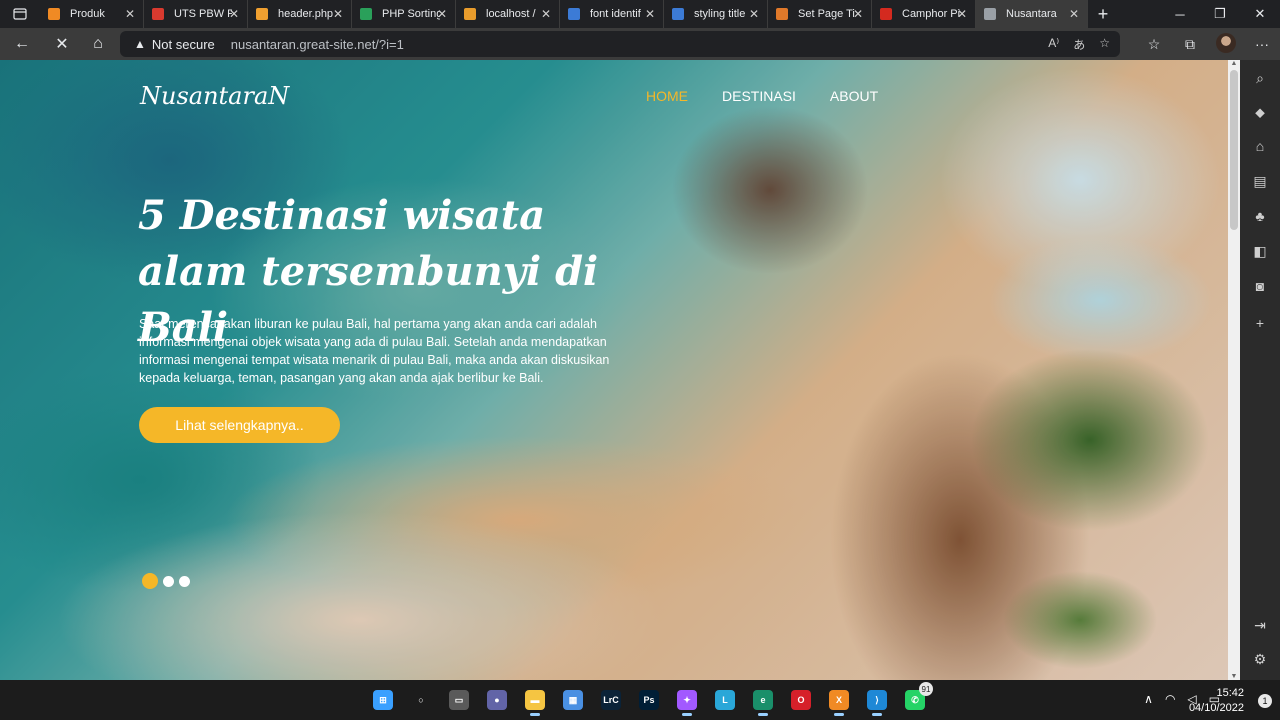 Image resolution: width=1280 pixels, height=720 pixels. Describe the element at coordinates (1260, 323) in the screenshot. I see `add-sidebar-icon: +` at that location.